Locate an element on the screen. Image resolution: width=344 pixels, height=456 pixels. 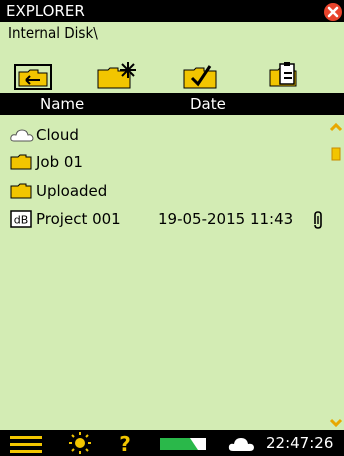
column-name: Name is located at coordinates (62, 104).